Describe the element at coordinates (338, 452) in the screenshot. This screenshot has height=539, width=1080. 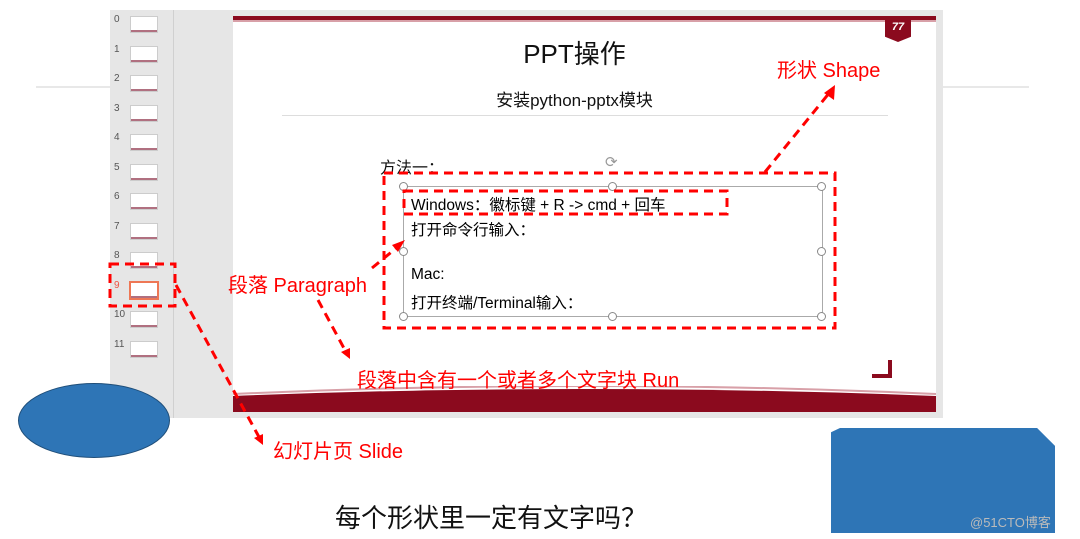
I see `annotation-slide: 幻灯片页 Slide` at that location.